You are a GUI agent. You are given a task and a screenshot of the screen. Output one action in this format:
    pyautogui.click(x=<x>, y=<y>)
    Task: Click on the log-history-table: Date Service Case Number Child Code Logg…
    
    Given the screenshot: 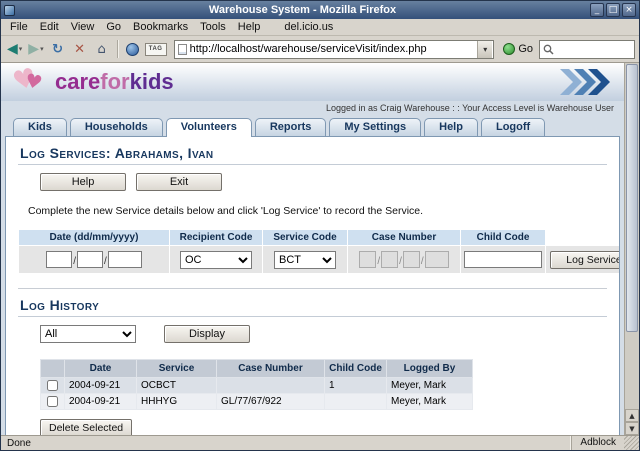 What is the action you would take?
    pyautogui.click(x=256, y=385)
    